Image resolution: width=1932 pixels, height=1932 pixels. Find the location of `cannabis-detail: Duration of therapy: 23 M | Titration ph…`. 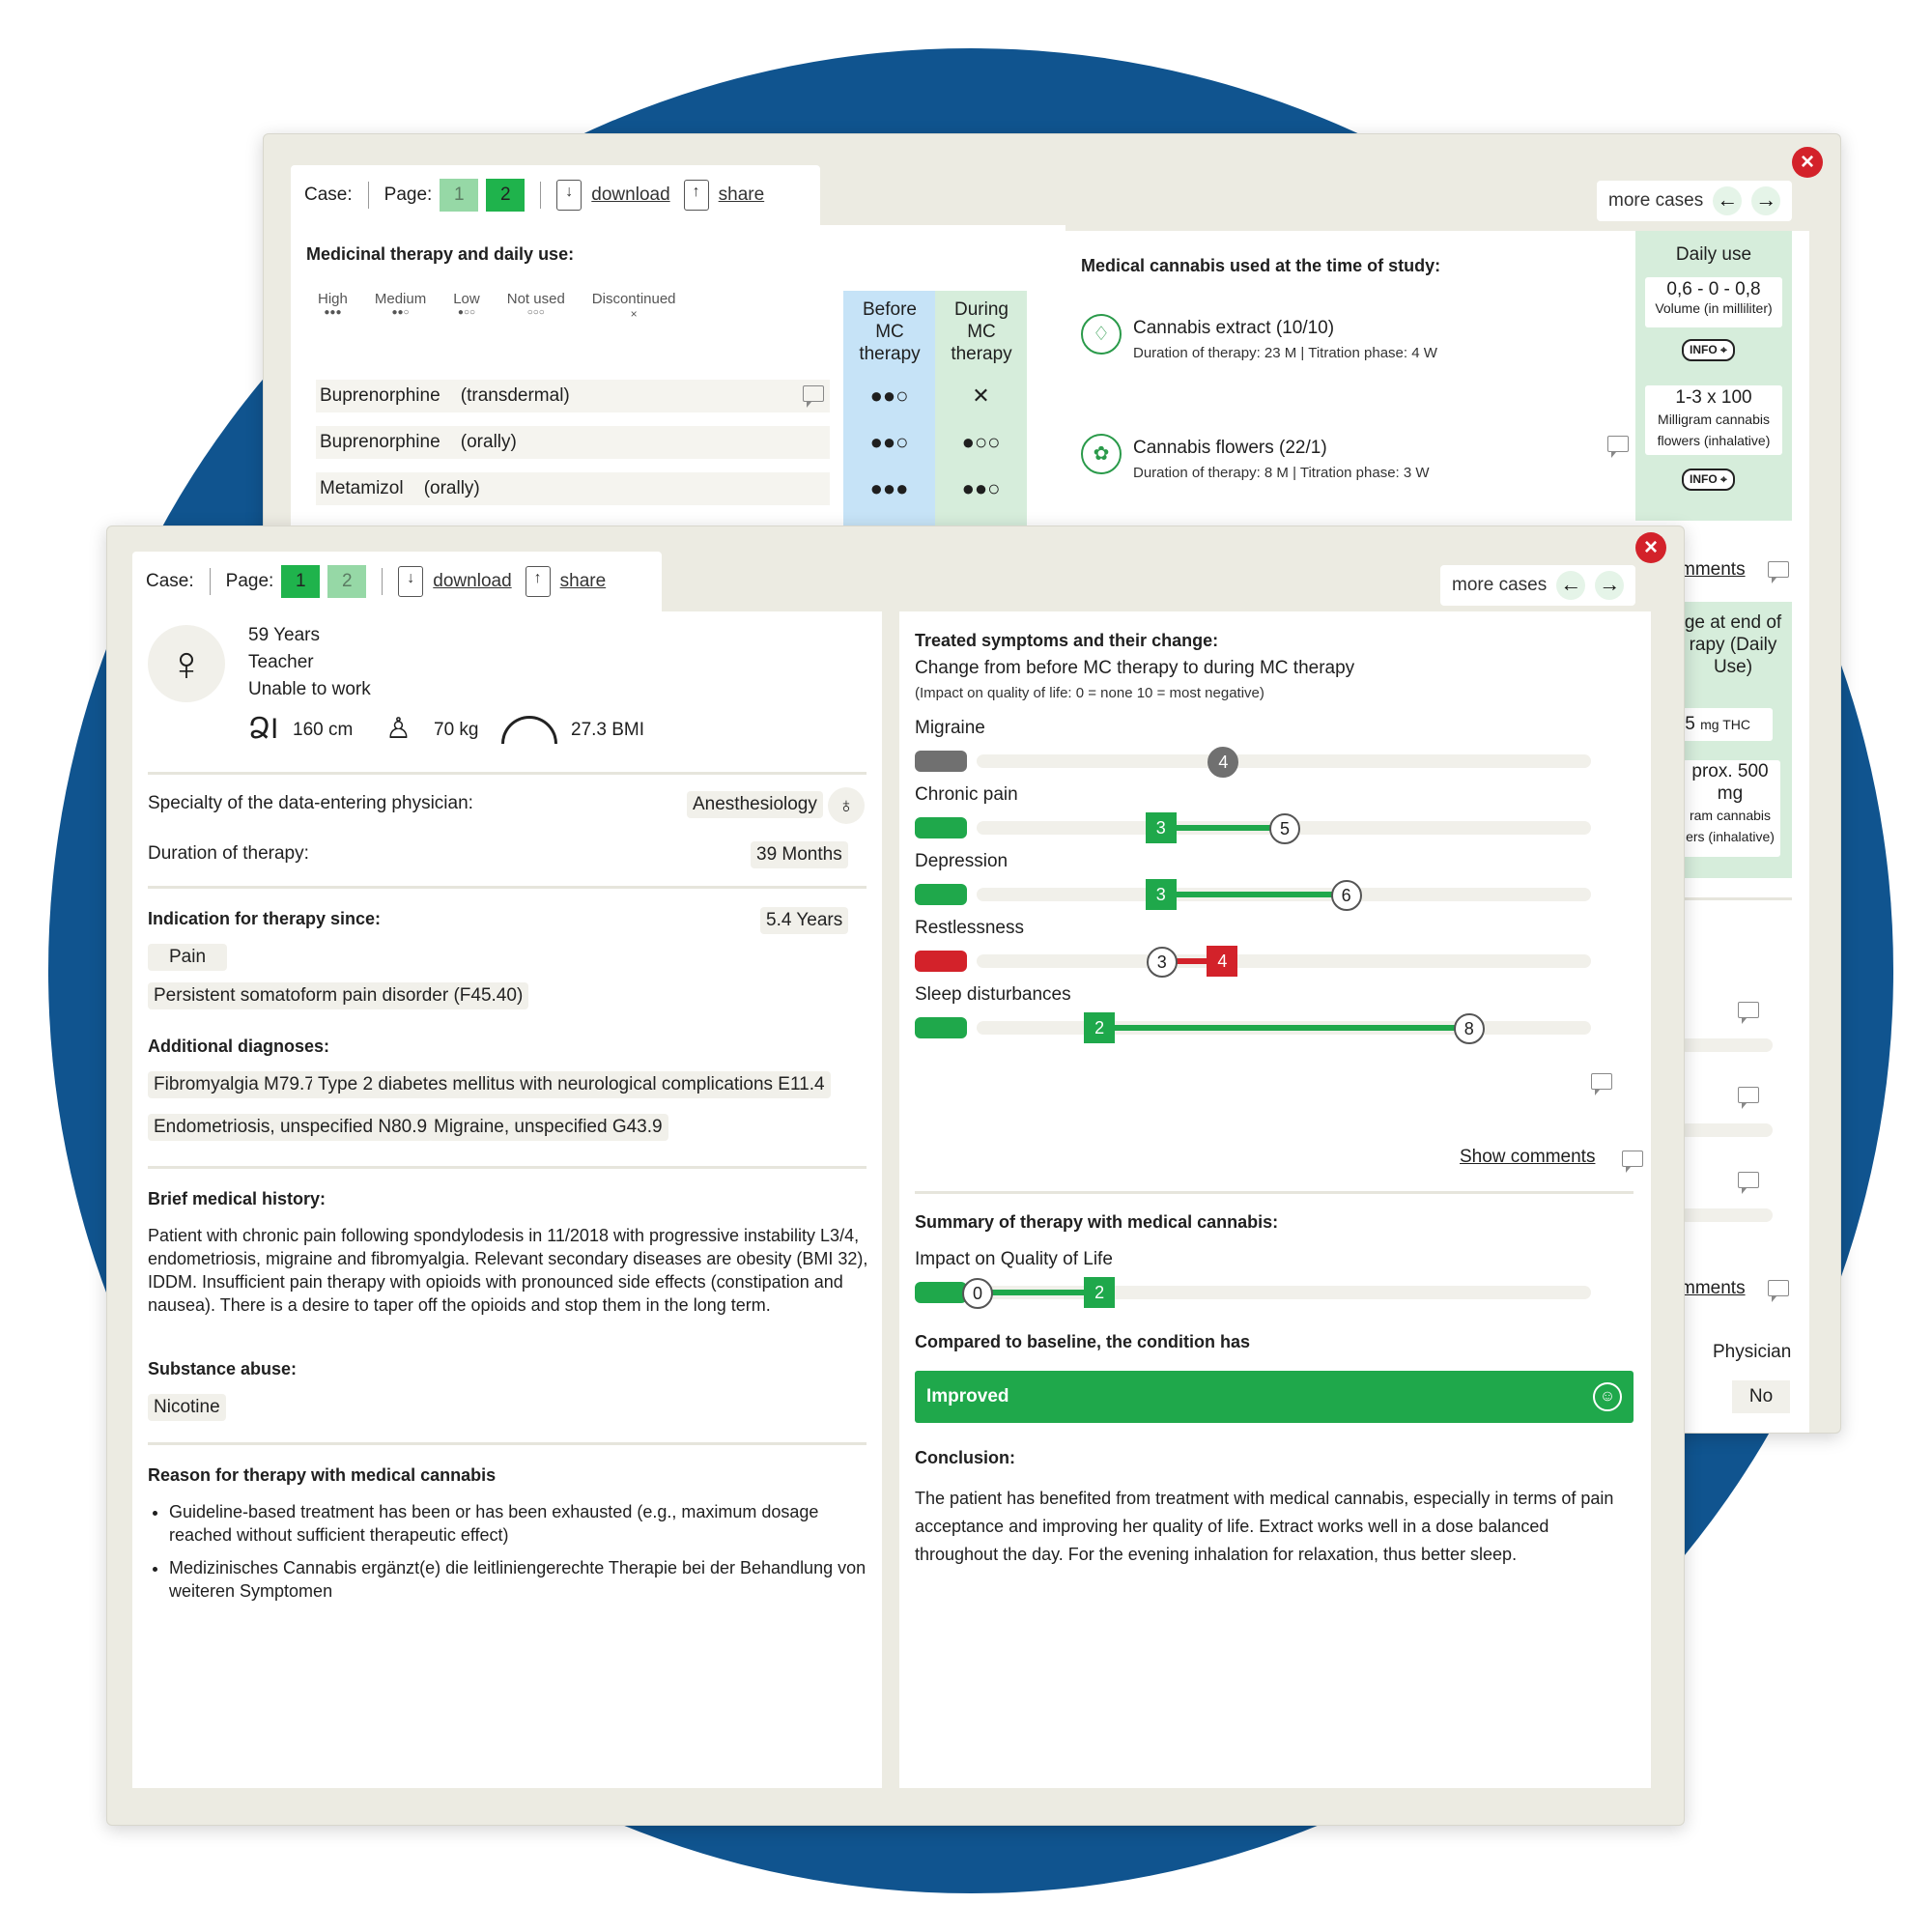

cannabis-detail: Duration of therapy: 23 M | Titration ph… is located at coordinates (1285, 353).